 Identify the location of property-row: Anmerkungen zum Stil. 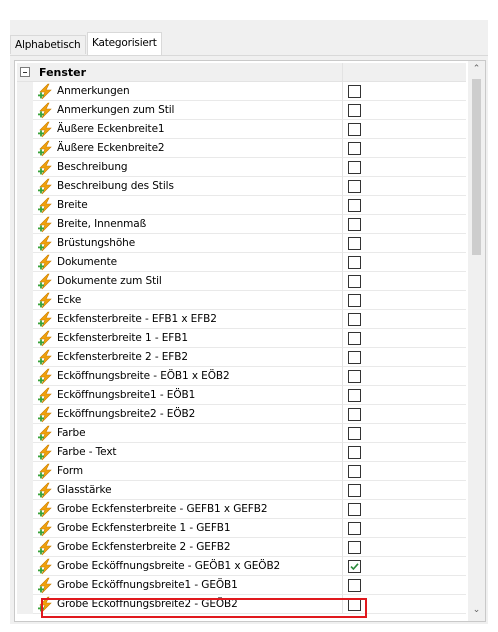
(241, 110).